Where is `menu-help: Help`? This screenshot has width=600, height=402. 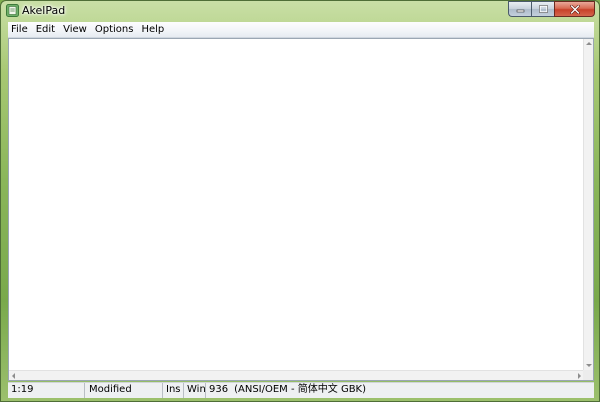 menu-help: Help is located at coordinates (152, 30).